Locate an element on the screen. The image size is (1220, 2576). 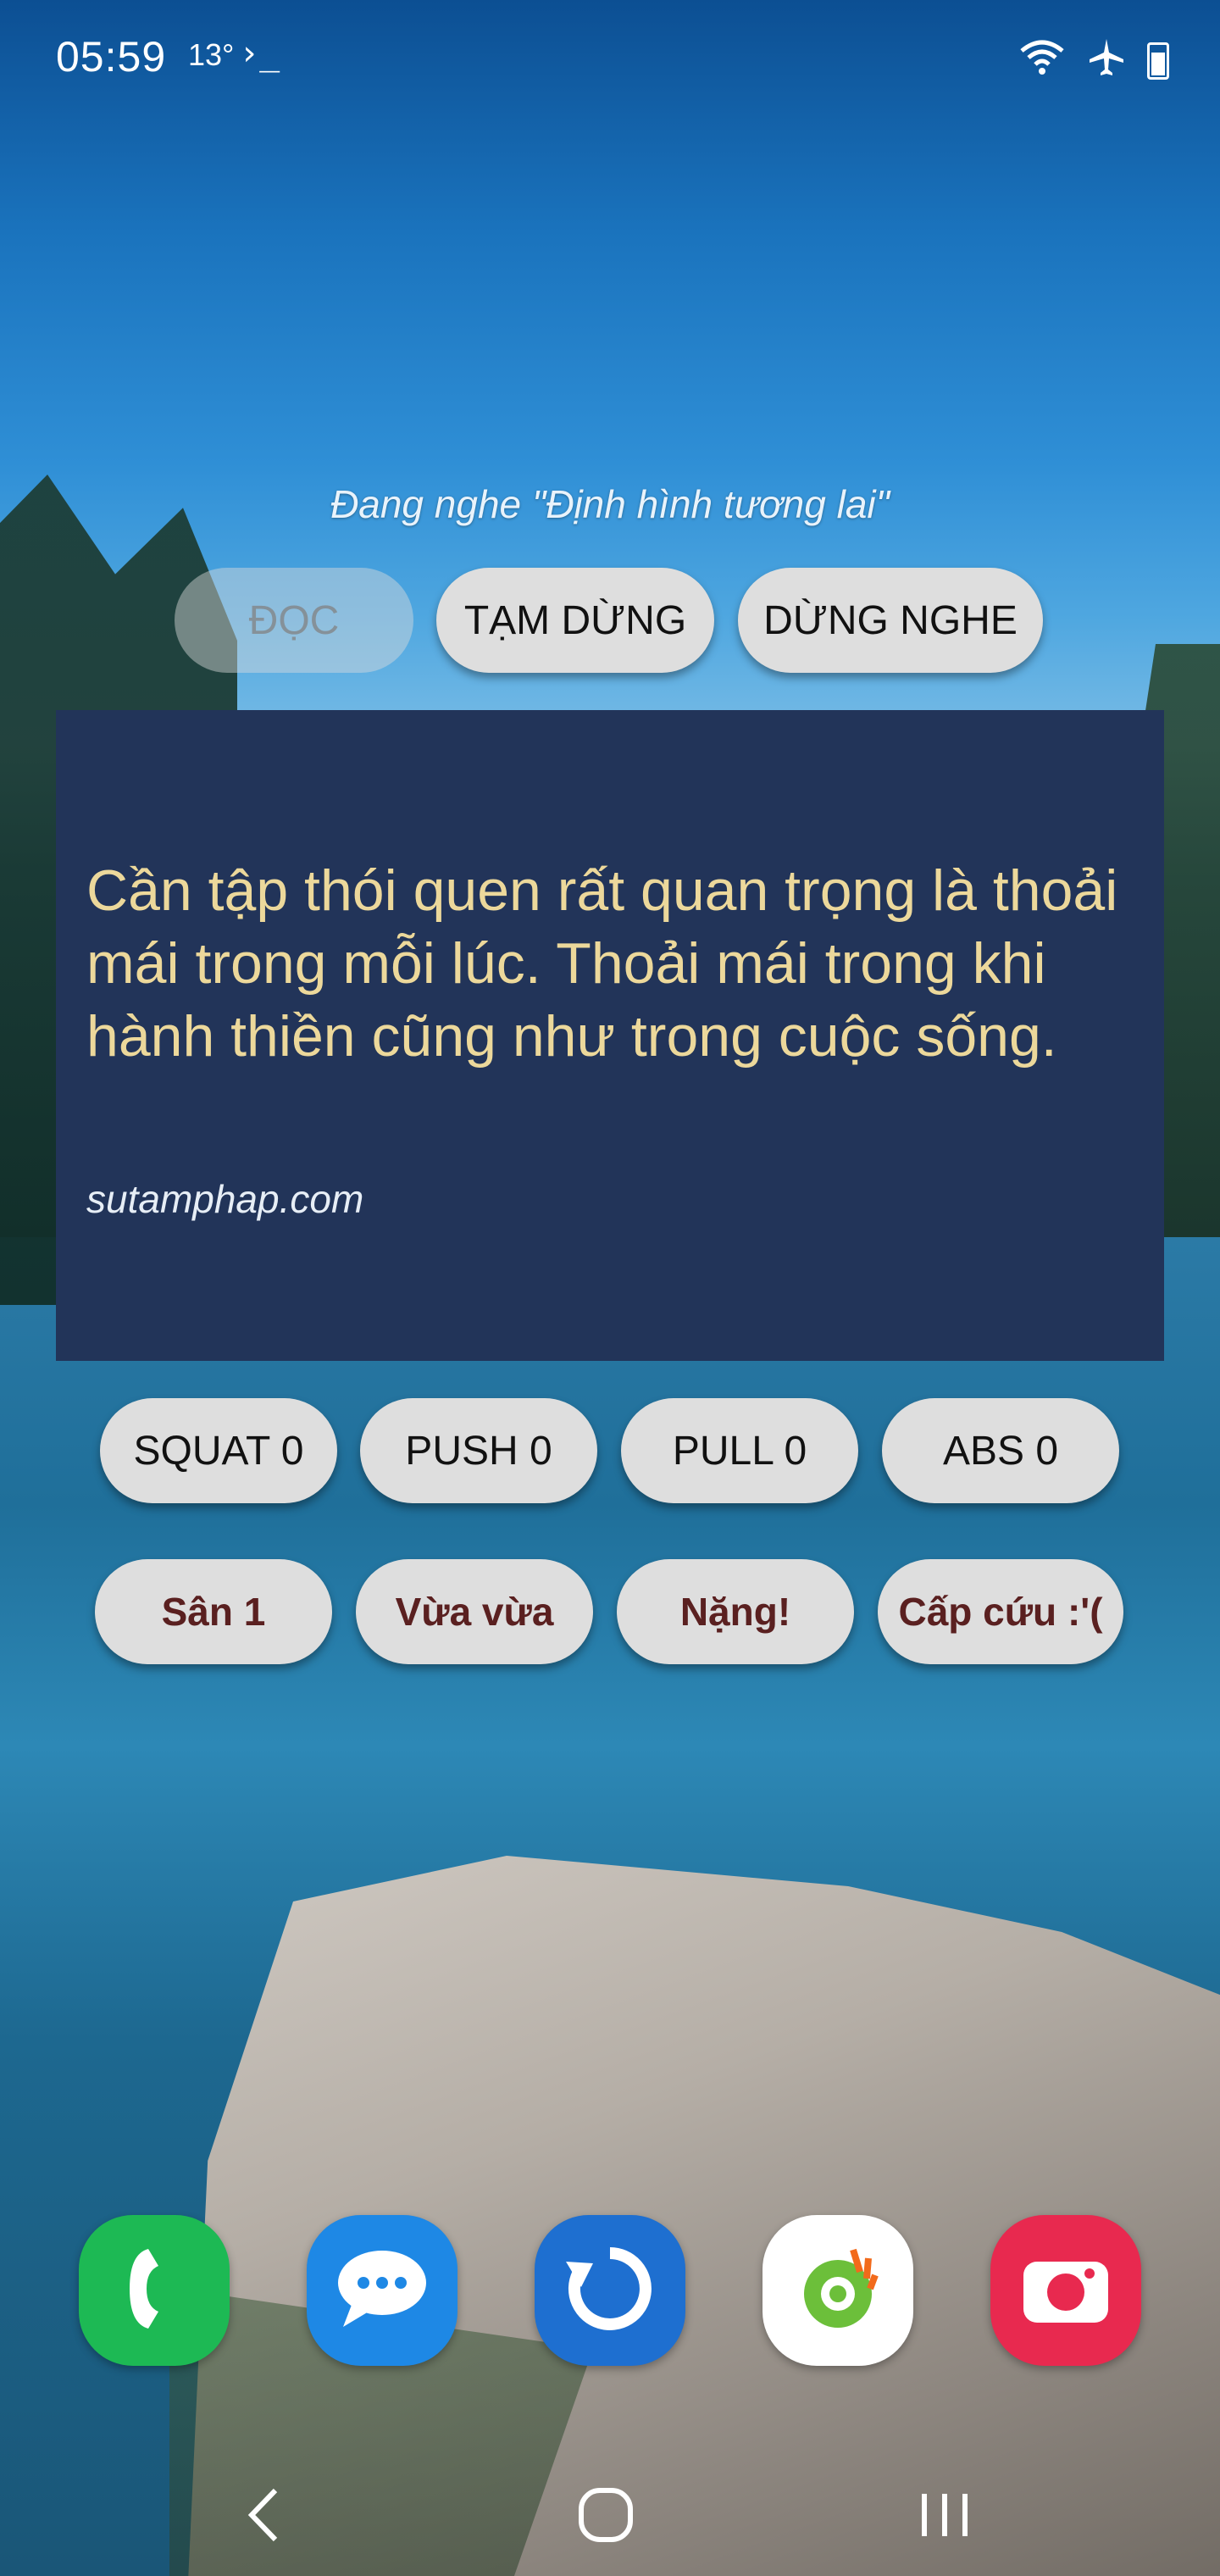
camera-app is located at coordinates (1065, 2290).